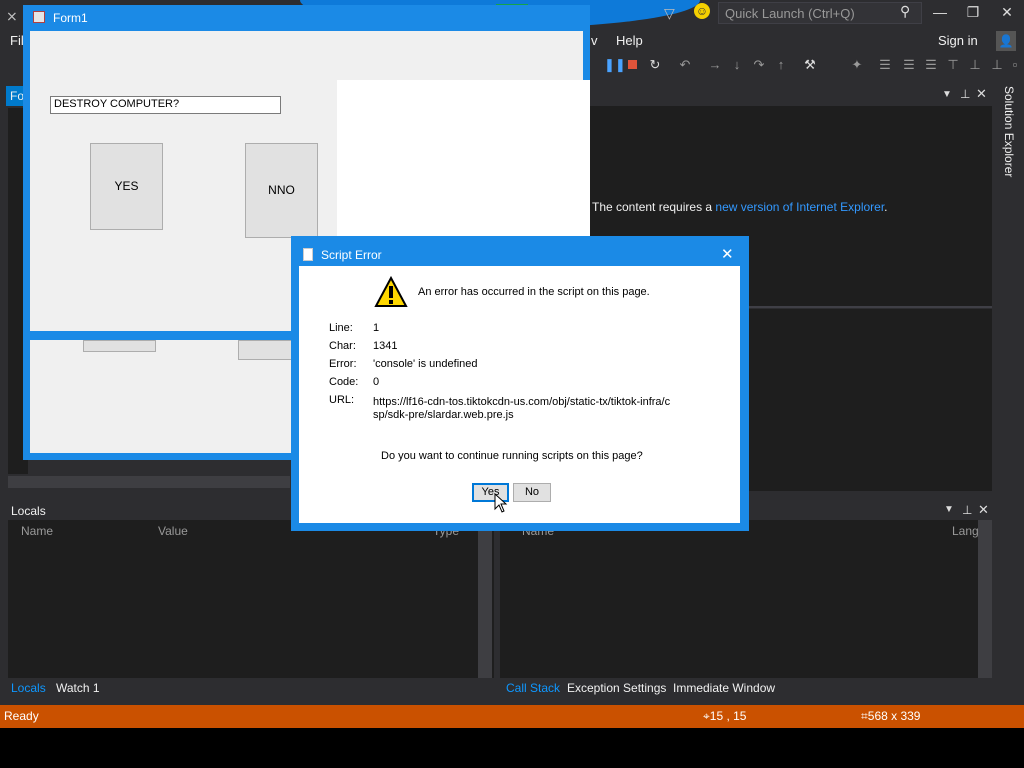 This screenshot has width=1024, height=768. What do you see at coordinates (727, 254) in the screenshot?
I see `dialog-close-icon: ✕` at bounding box center [727, 254].